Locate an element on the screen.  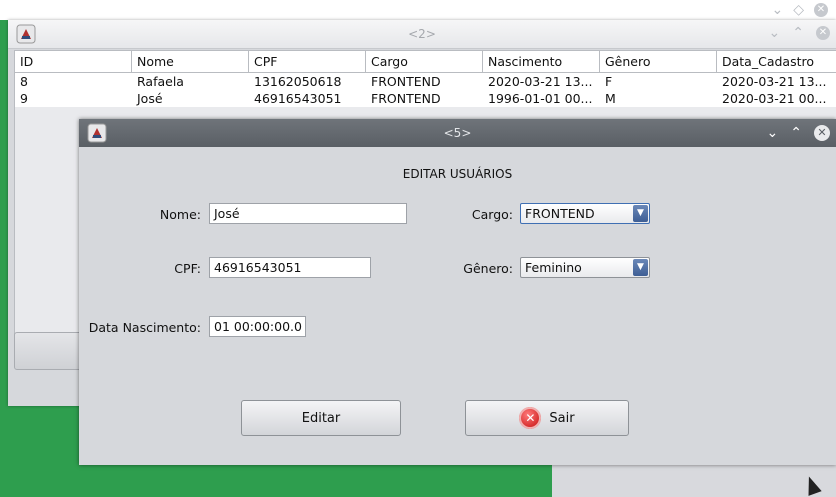
cargo-selected-value: FRONTEND is located at coordinates (560, 213).